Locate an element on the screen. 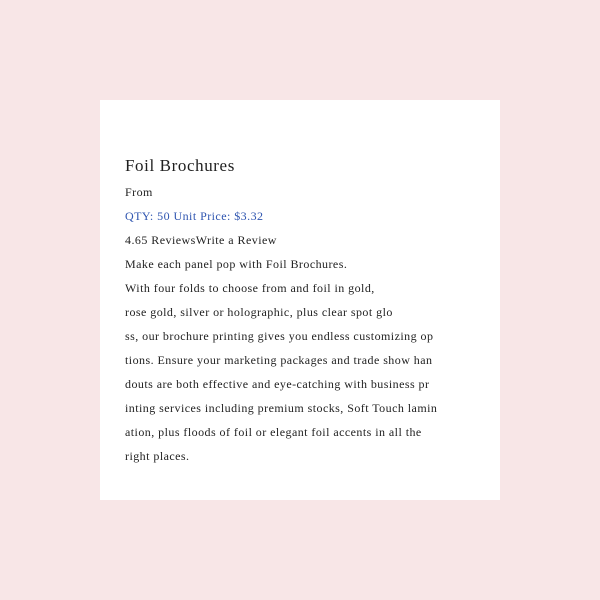 Image resolution: width=600 pixels, height=600 pixels. description-line: right places. is located at coordinates (157, 456).